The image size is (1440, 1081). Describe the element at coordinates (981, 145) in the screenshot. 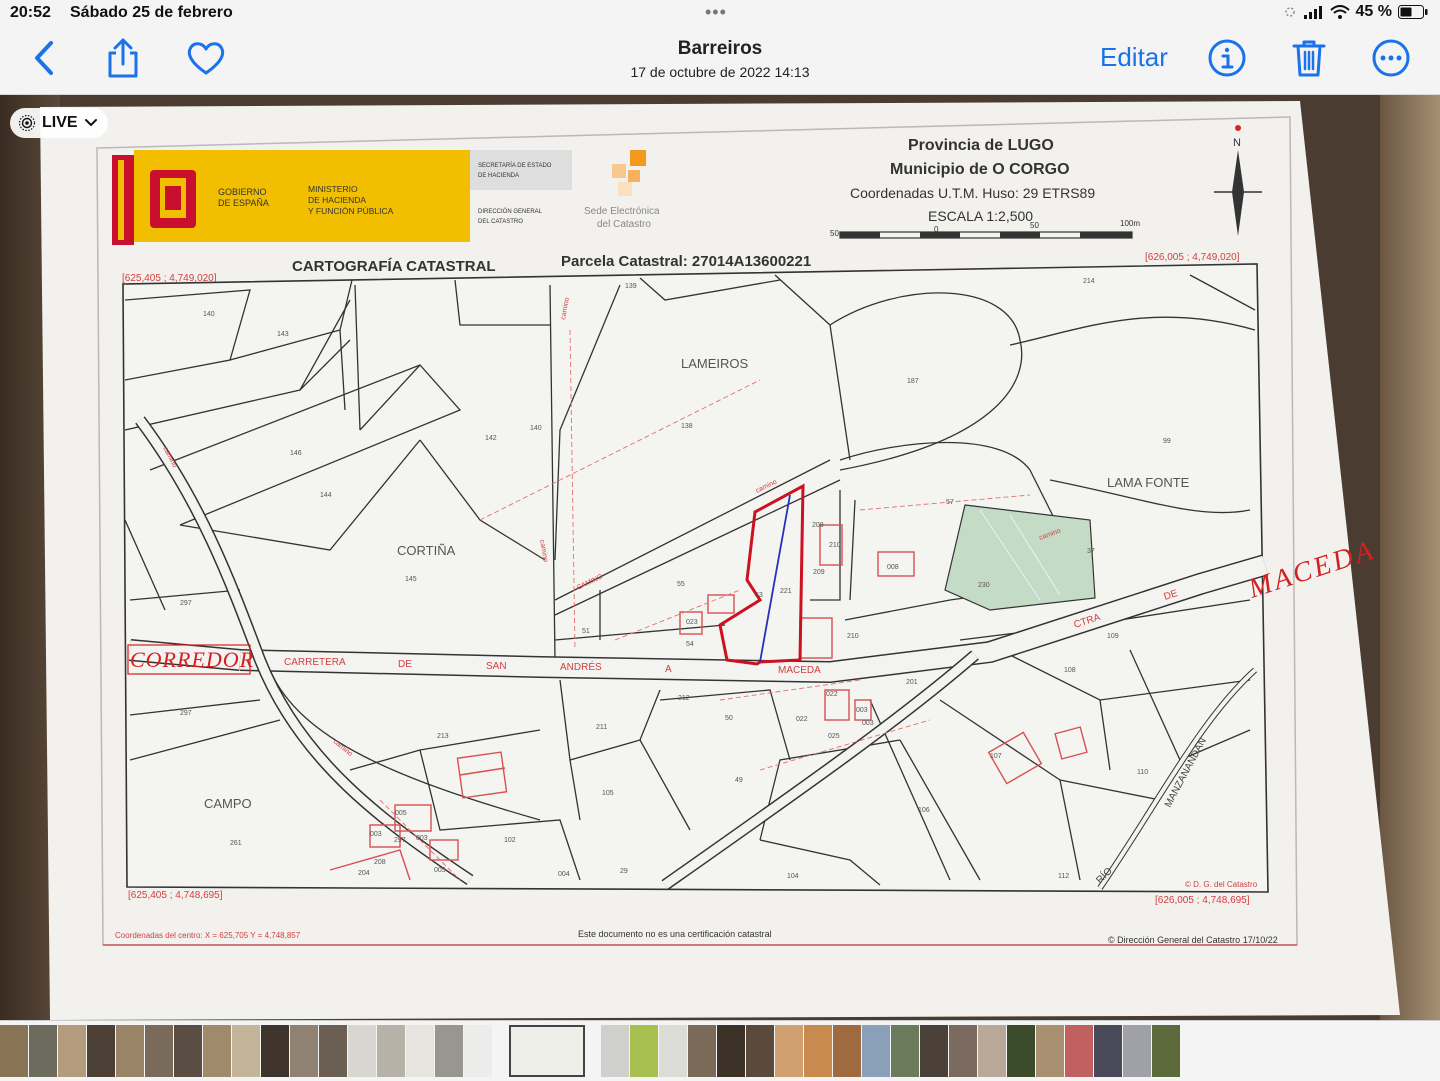

I see `provincia-label: Provincia de LUGO` at that location.